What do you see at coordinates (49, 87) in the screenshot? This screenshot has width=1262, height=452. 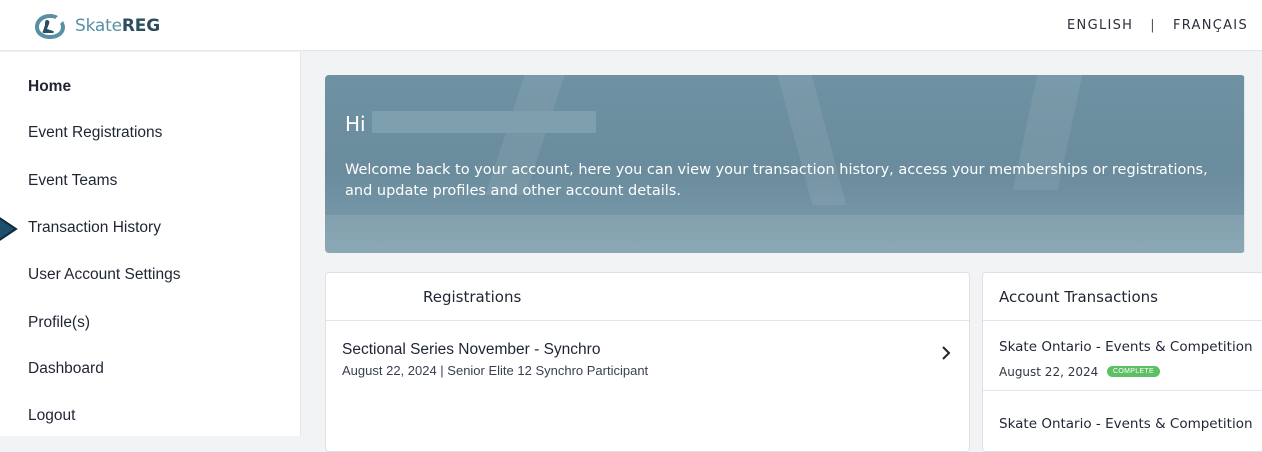 I see `sidebar-item-home: Home` at bounding box center [49, 87].